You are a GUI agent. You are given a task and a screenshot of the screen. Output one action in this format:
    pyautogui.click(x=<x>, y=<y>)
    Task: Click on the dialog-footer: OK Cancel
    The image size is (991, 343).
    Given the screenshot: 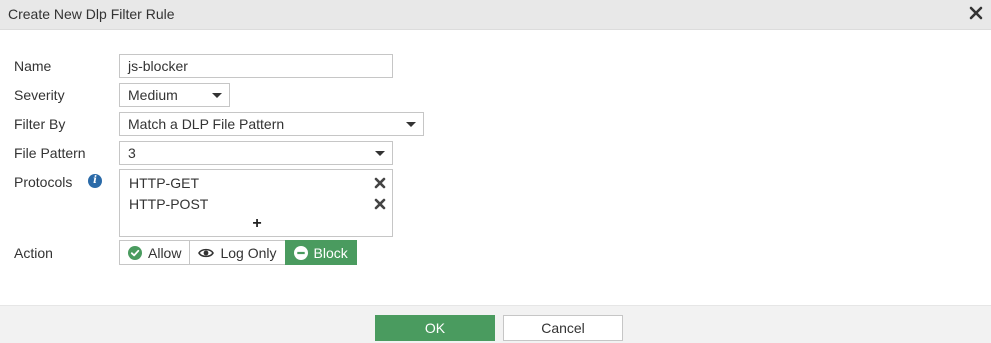 What is the action you would take?
    pyautogui.click(x=495, y=324)
    